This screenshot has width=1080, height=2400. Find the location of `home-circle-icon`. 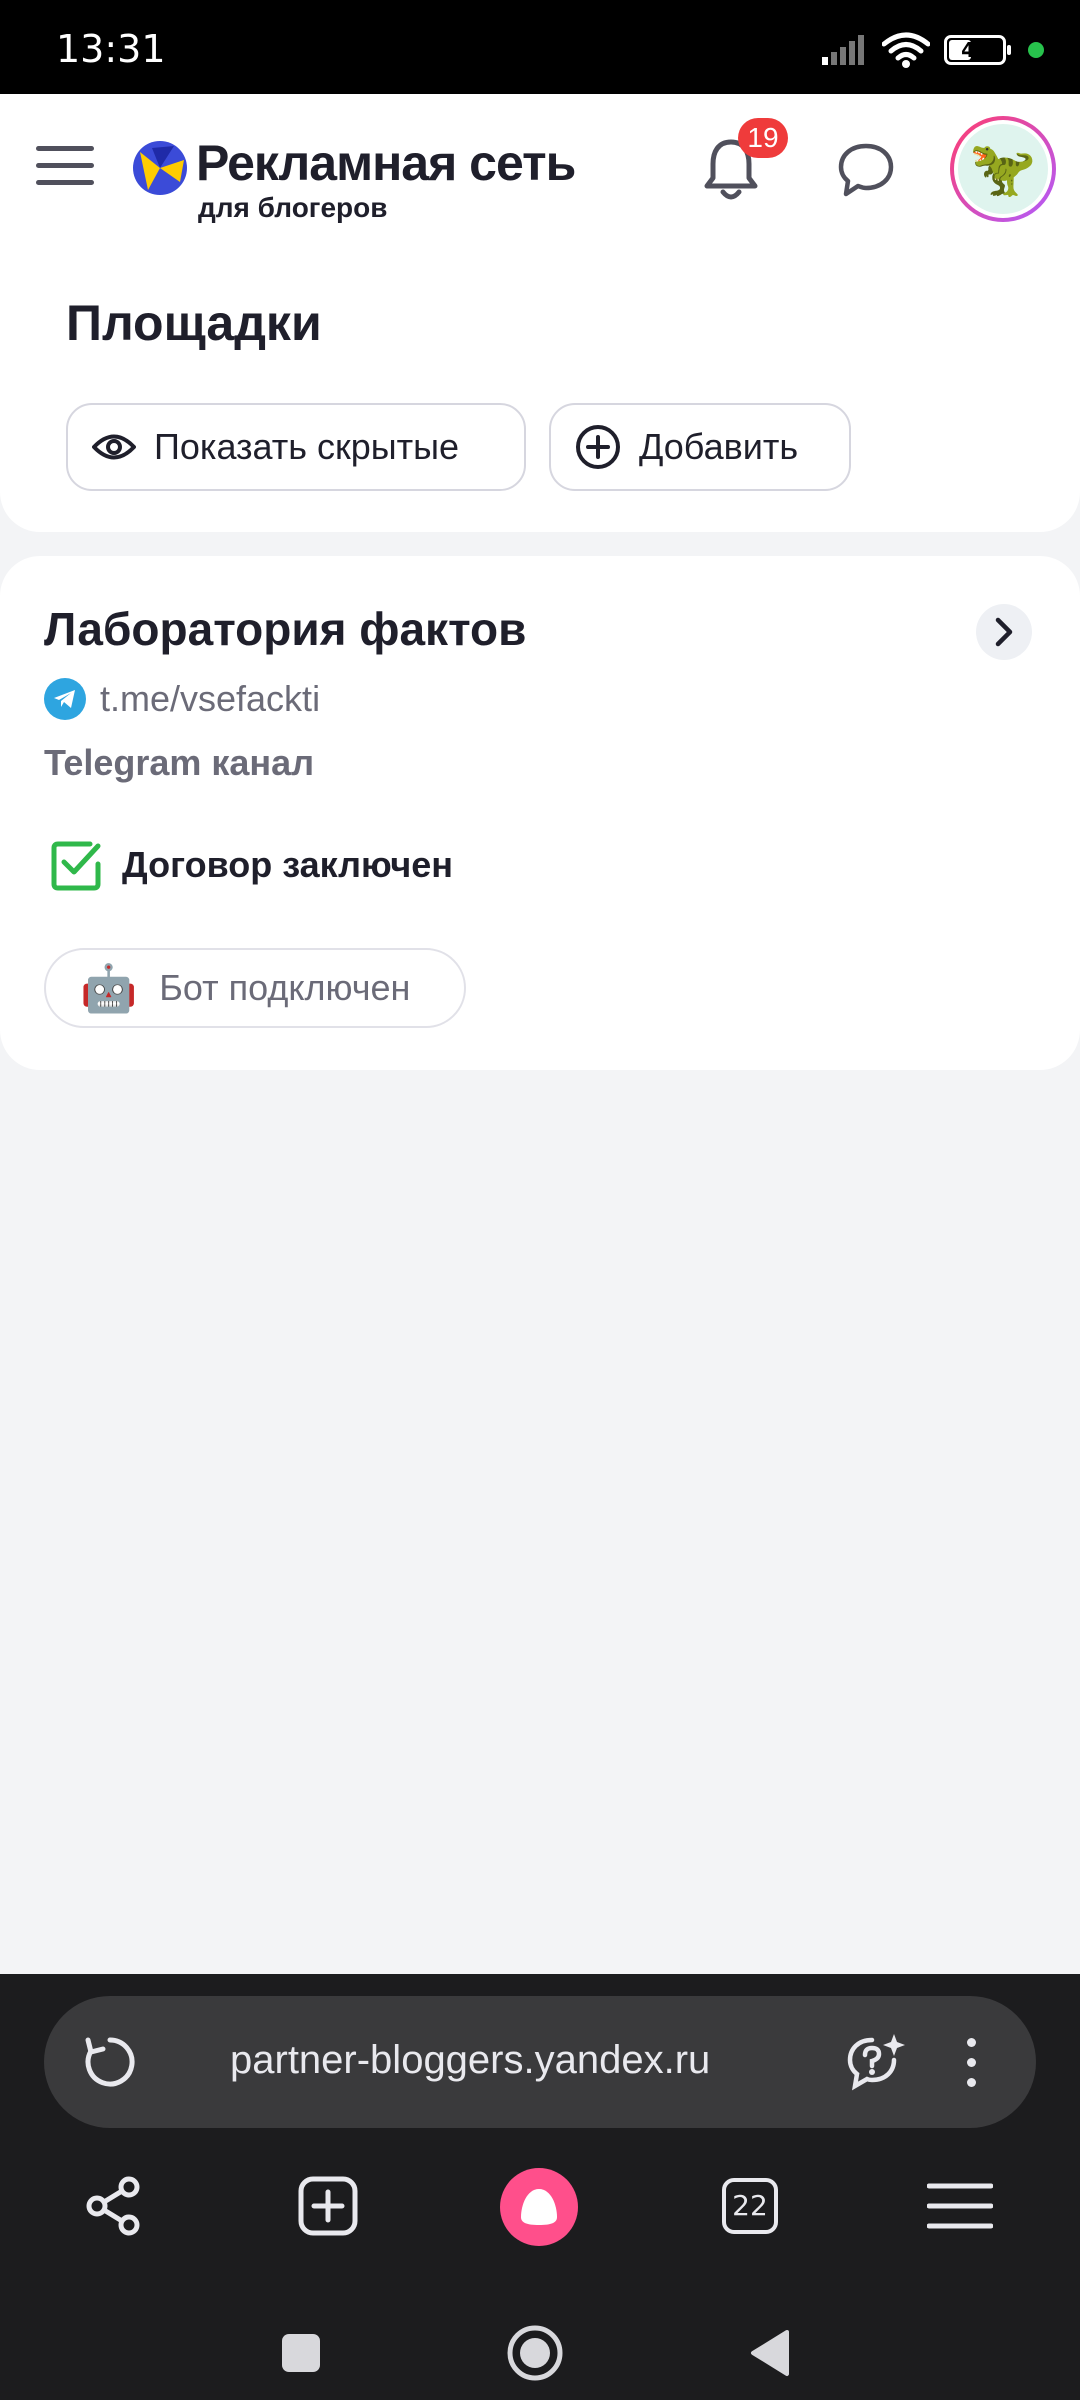

home-circle-icon is located at coordinates (535, 2353).